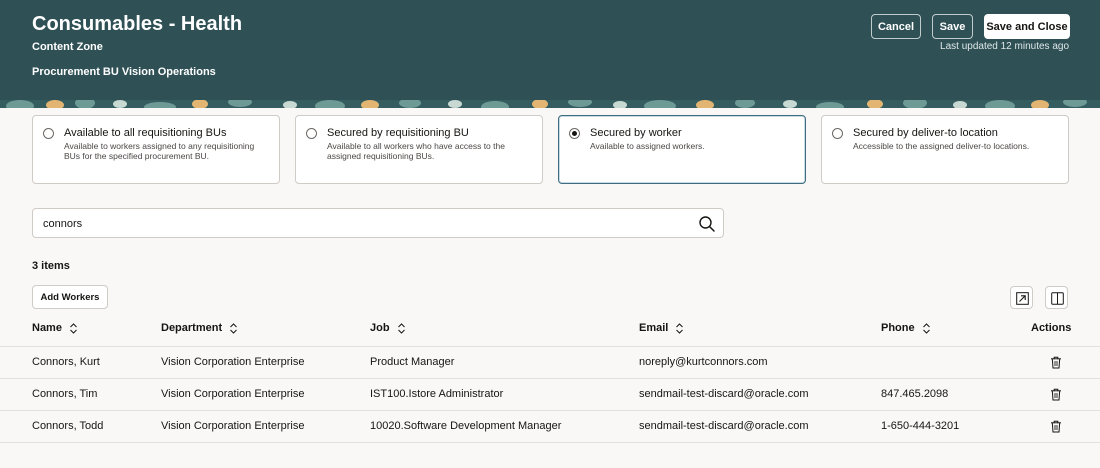  What do you see at coordinates (124, 72) in the screenshot?
I see `procurement-bu-label: Procurement BU Vision Operations` at bounding box center [124, 72].